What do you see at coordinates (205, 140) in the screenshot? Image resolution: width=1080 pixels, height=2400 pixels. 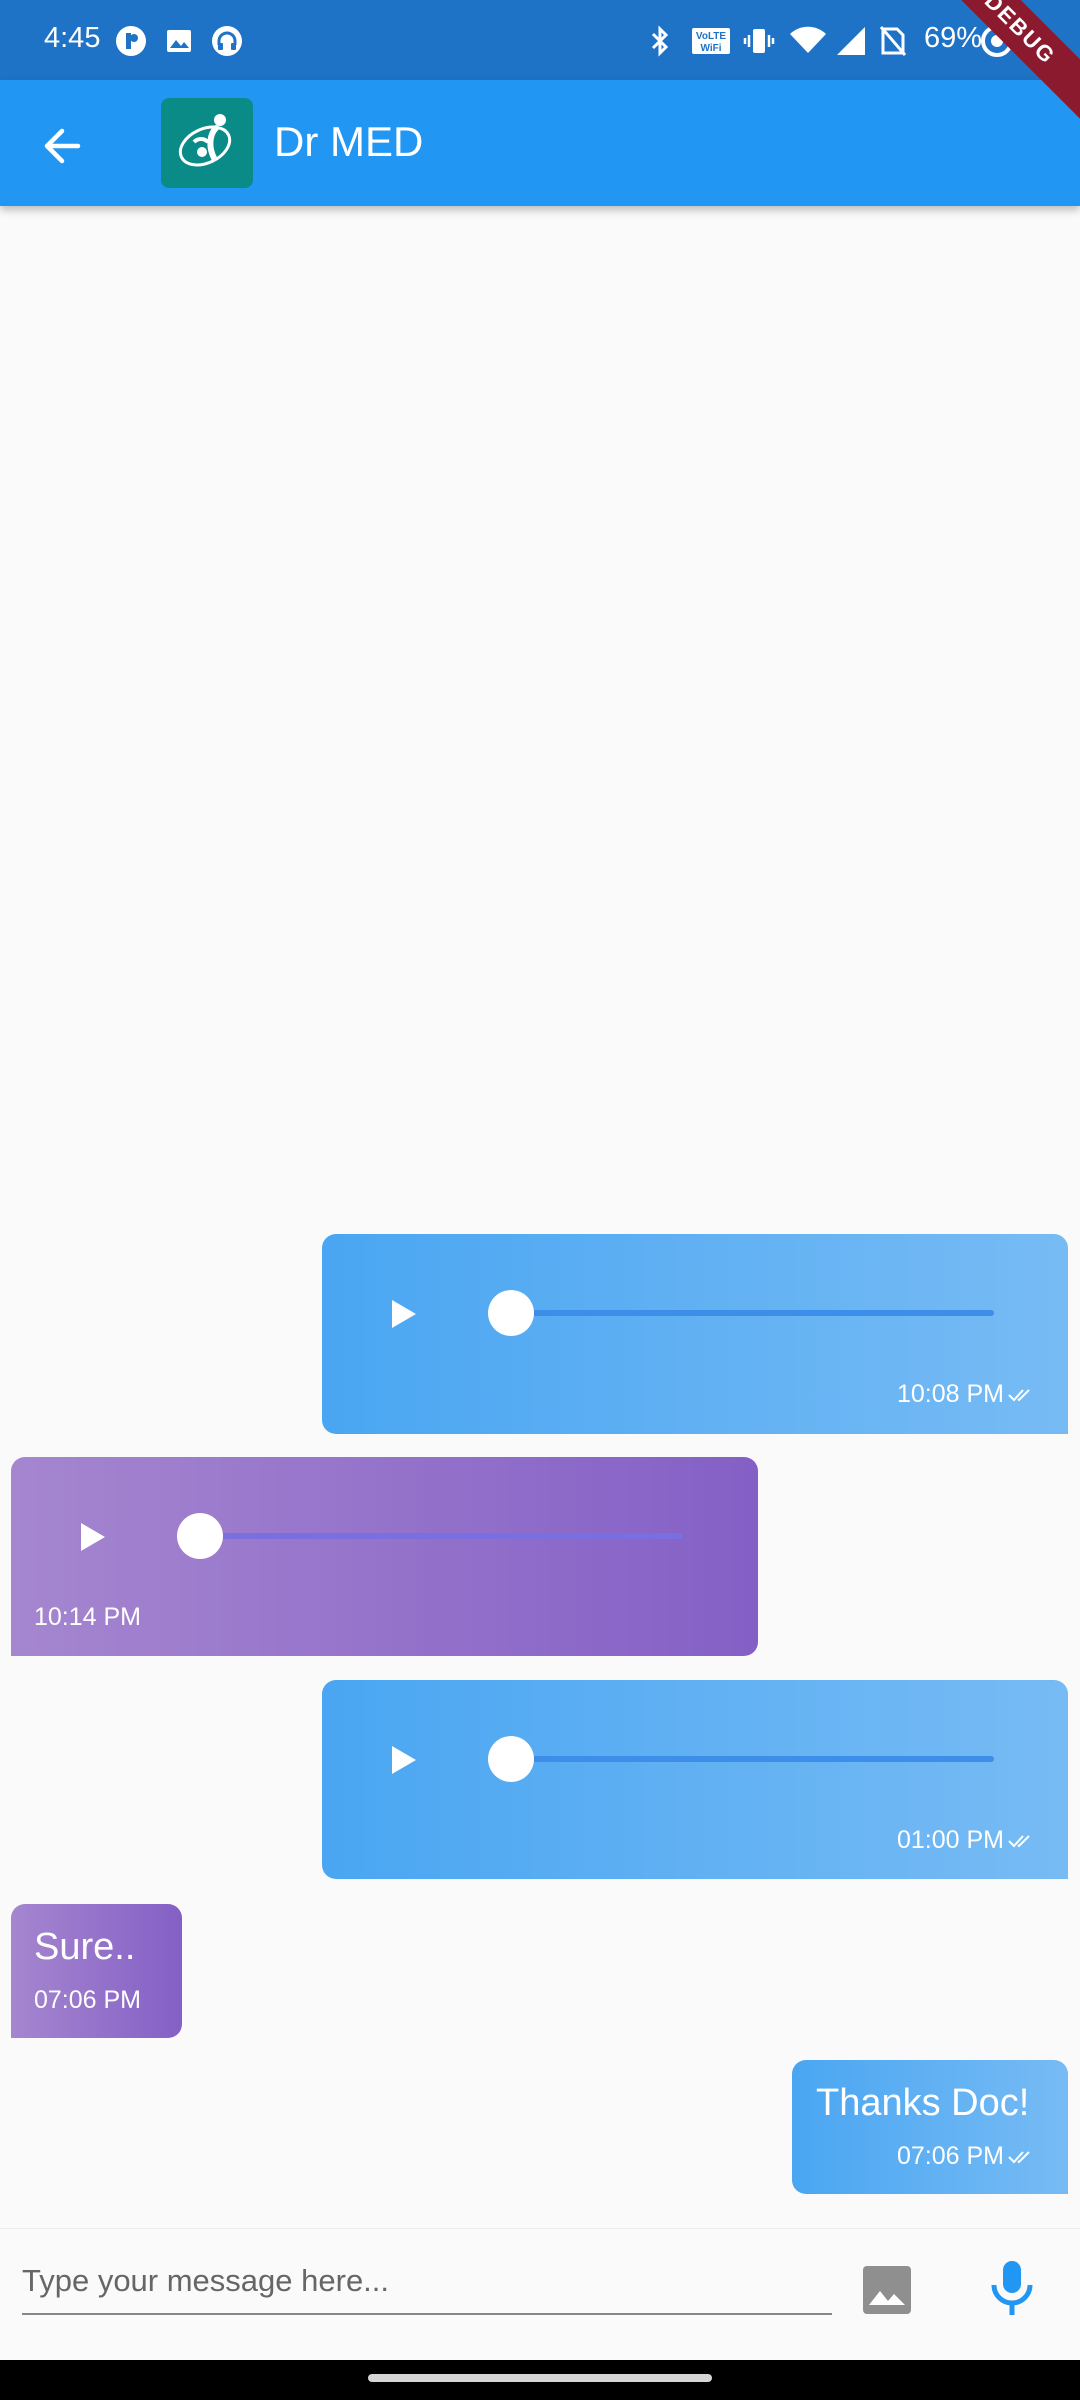 I see `medical-logo-icon` at bounding box center [205, 140].